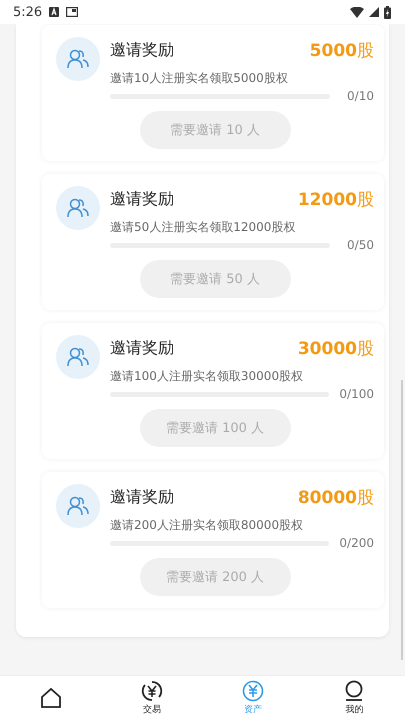 The height and width of the screenshot is (720, 405). Describe the element at coordinates (253, 691) in the screenshot. I see `yen-icon` at that location.